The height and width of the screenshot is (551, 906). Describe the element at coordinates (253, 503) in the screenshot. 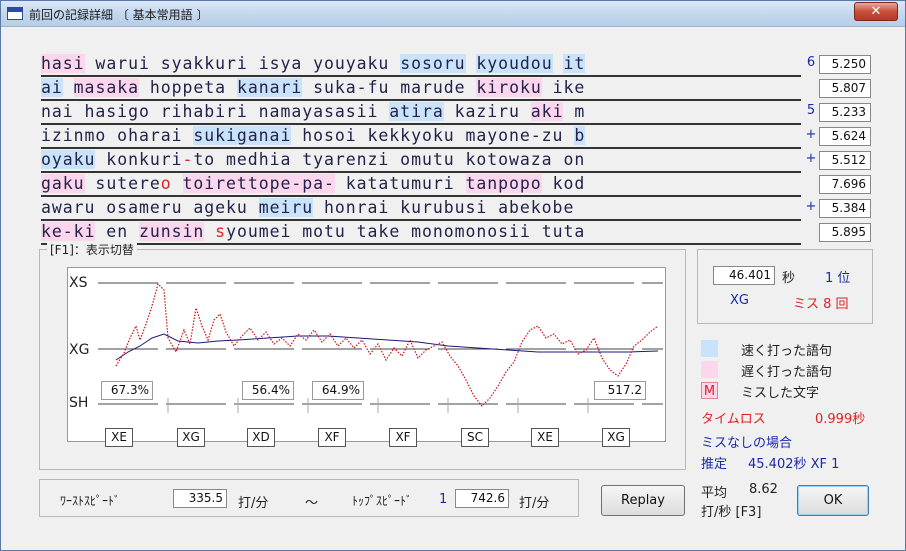

I see `worst-speed-unit: 打/分` at that location.